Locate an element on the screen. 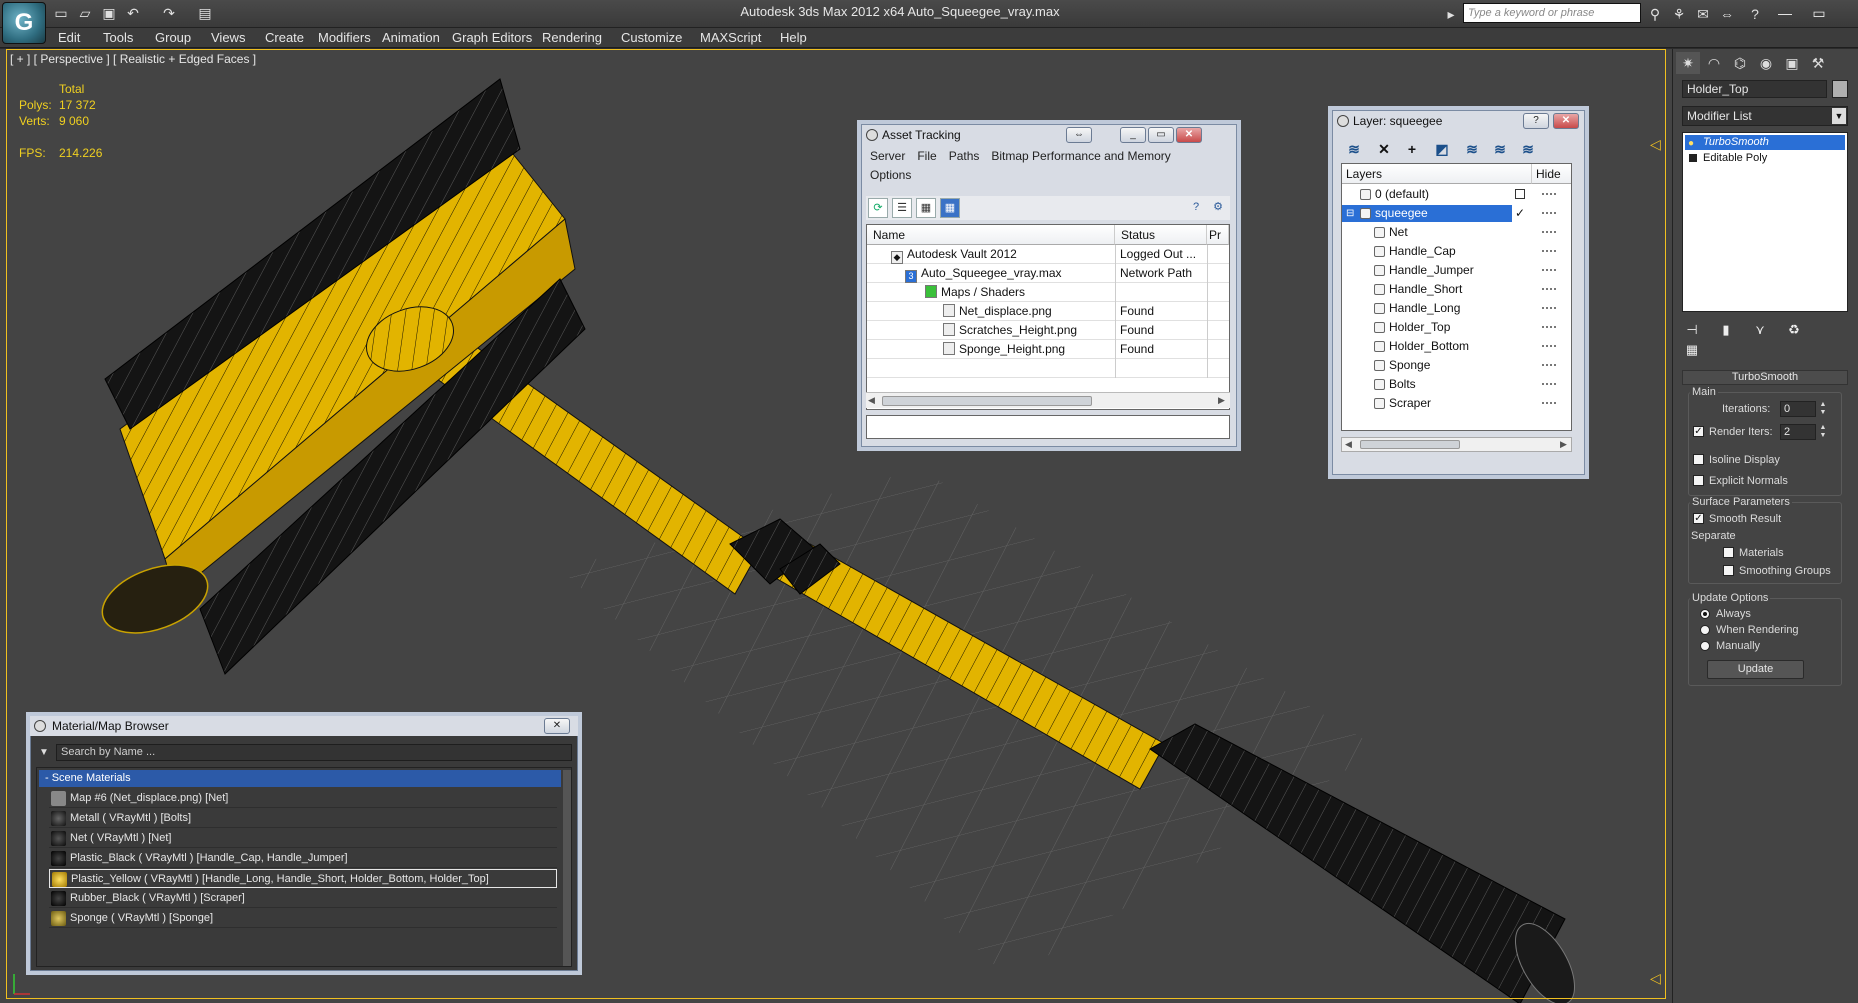 The image size is (1858, 1003). menu-file: File is located at coordinates (926, 156).